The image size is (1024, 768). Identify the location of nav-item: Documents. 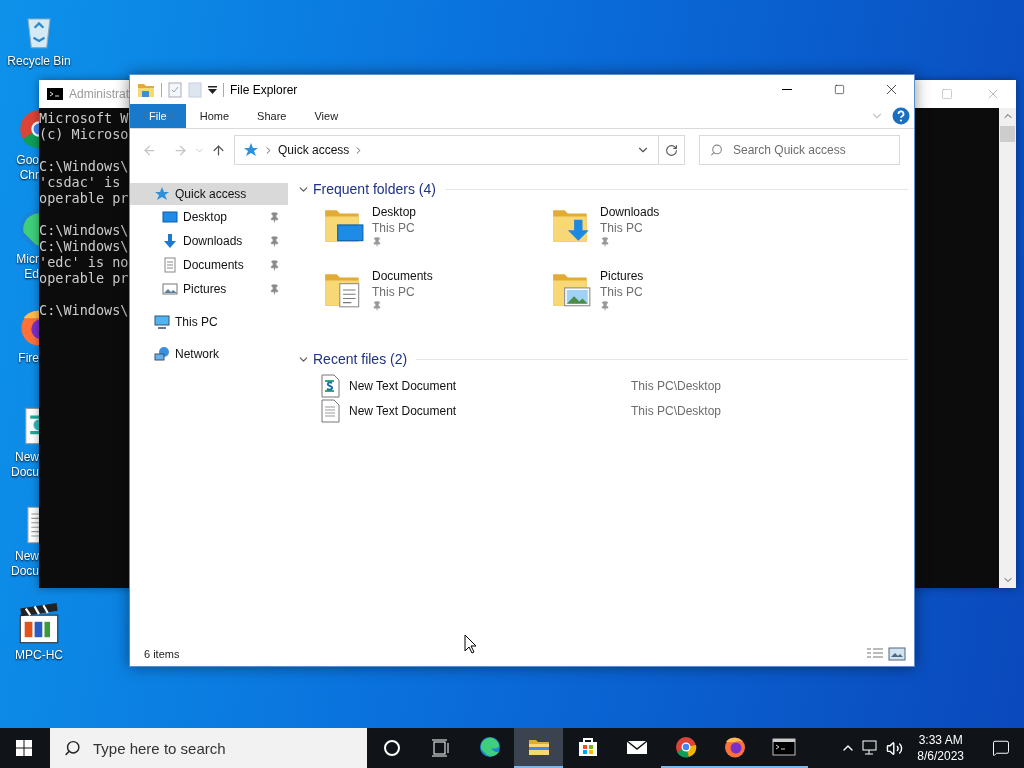
(209, 265).